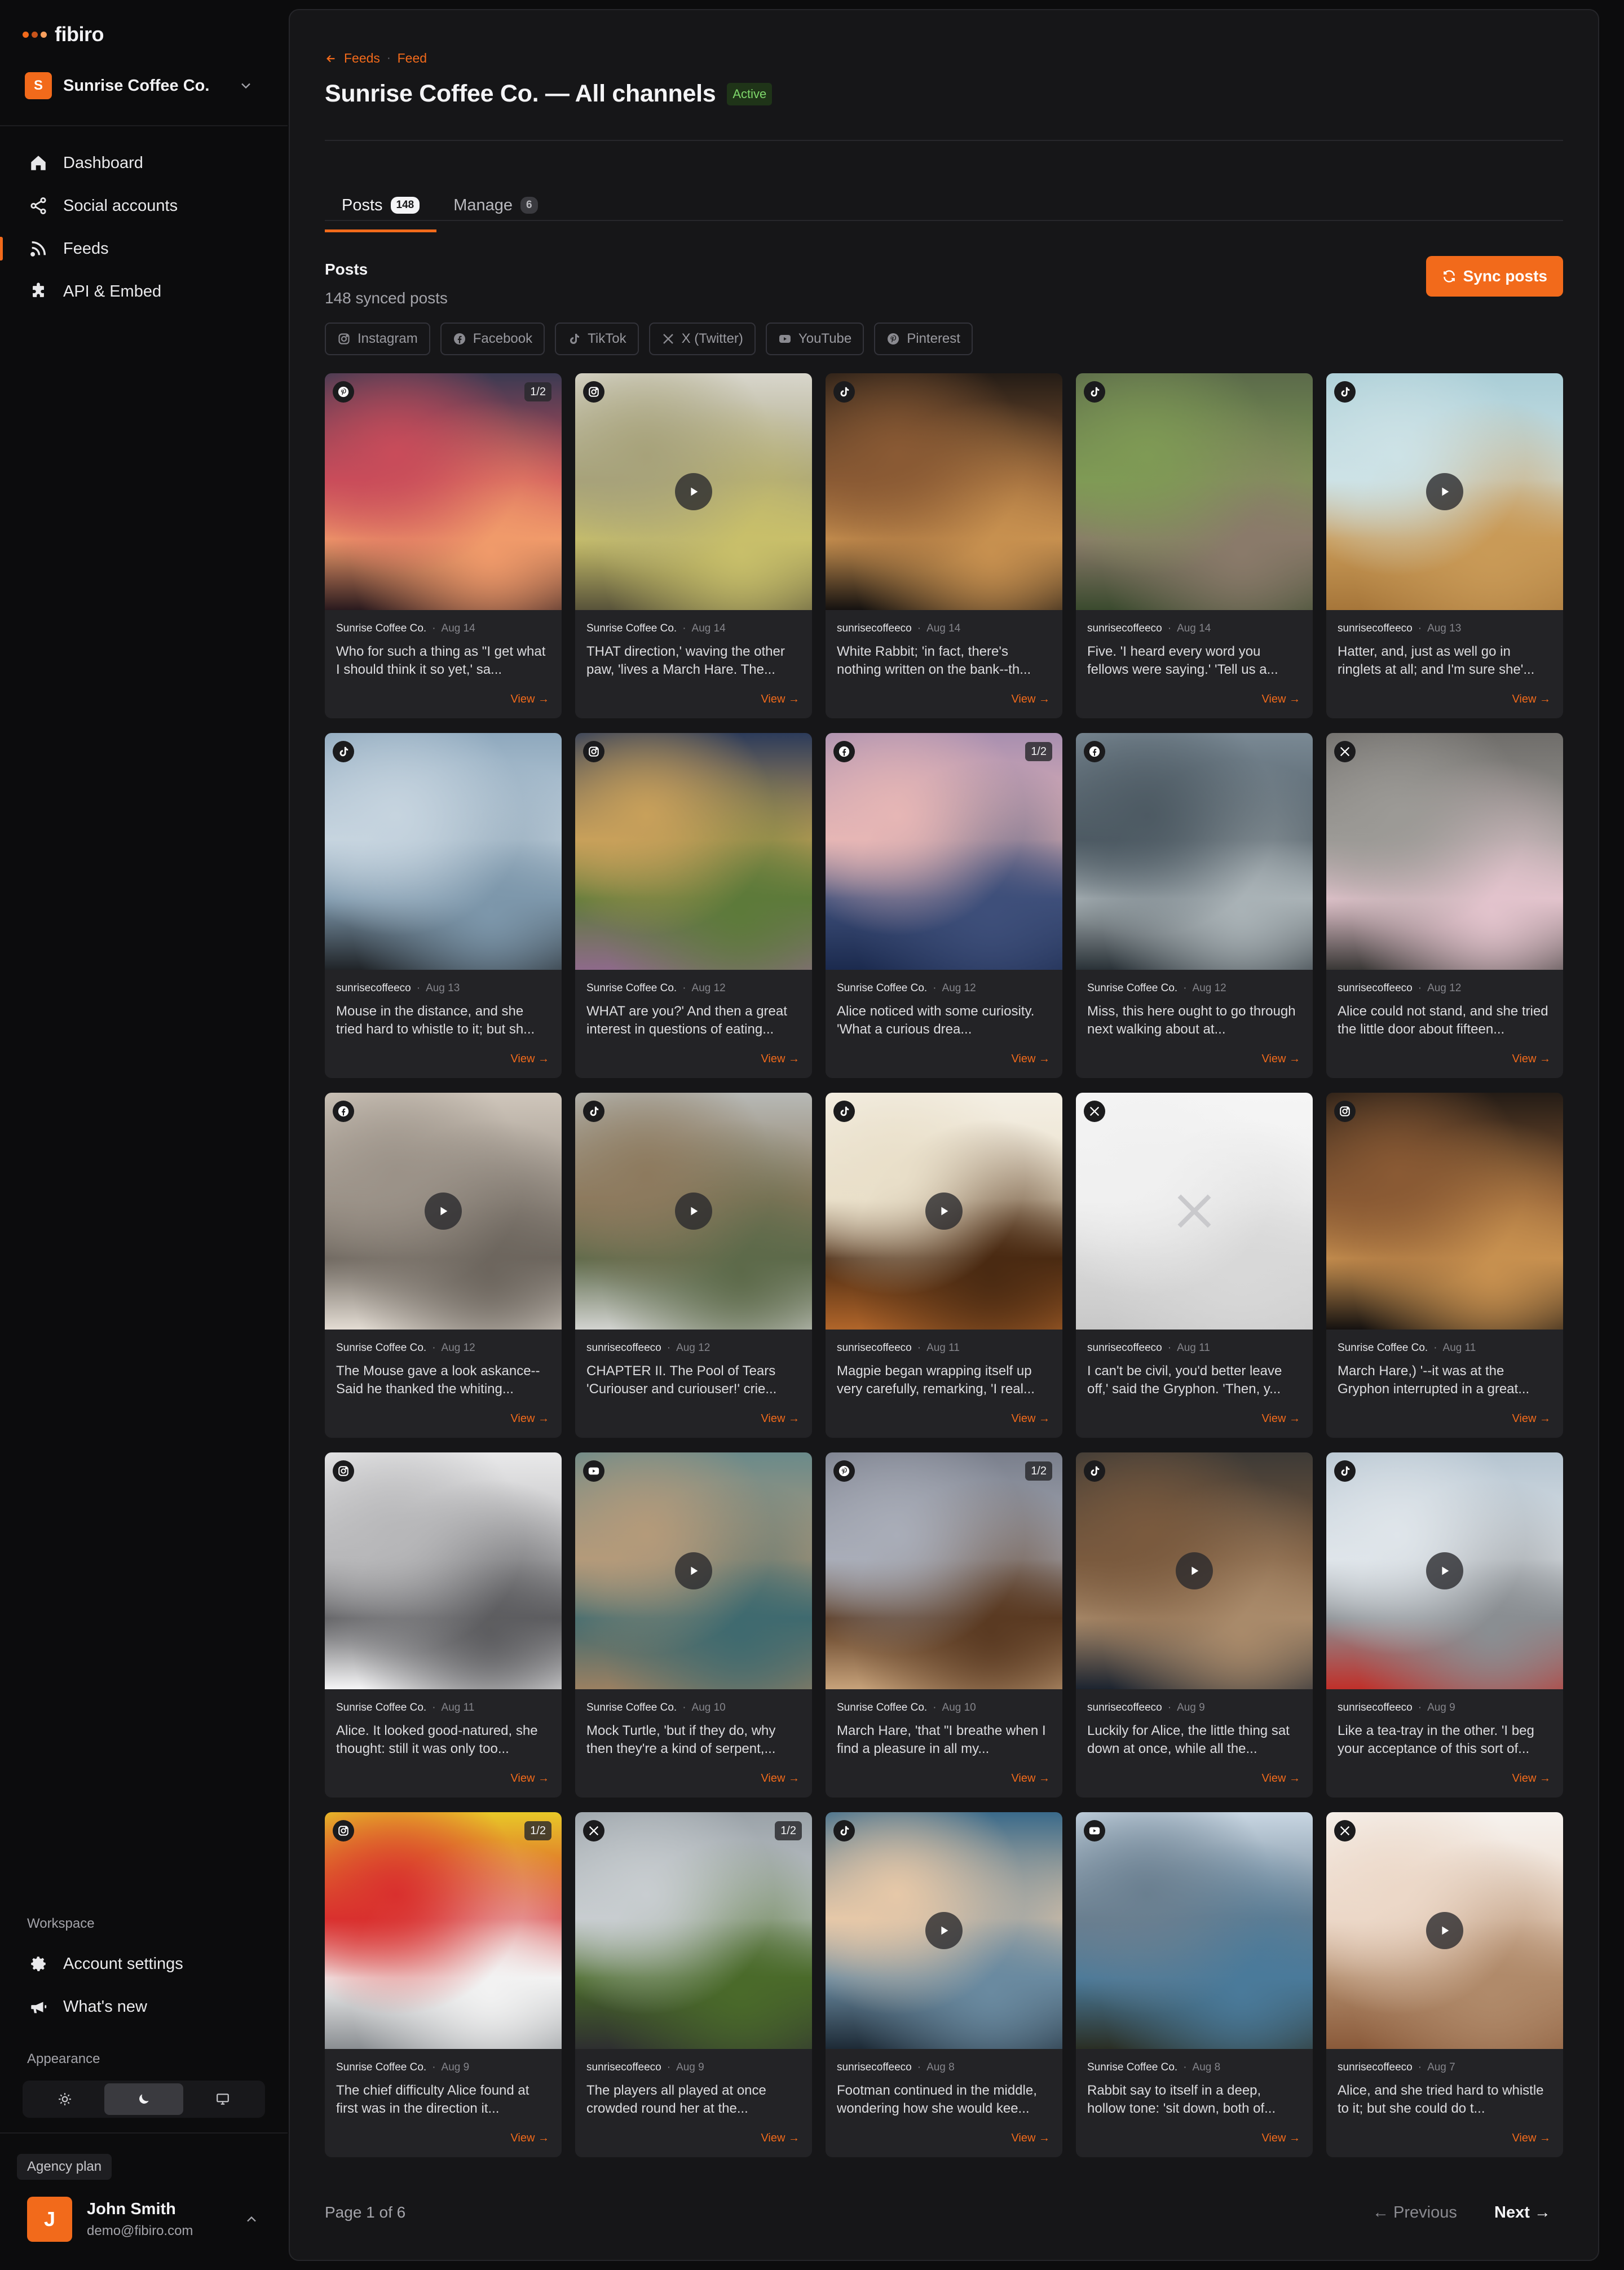  Describe the element at coordinates (597, 339) in the screenshot. I see `filter-chip-tiktok: TikTok` at that location.